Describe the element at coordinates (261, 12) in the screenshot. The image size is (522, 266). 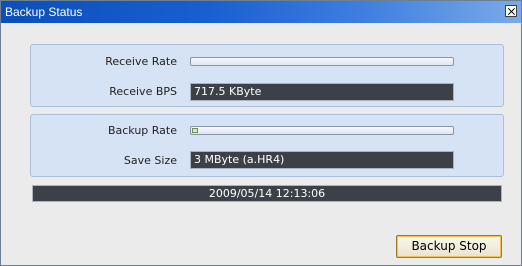
I see `title-bar: Backup Status` at that location.